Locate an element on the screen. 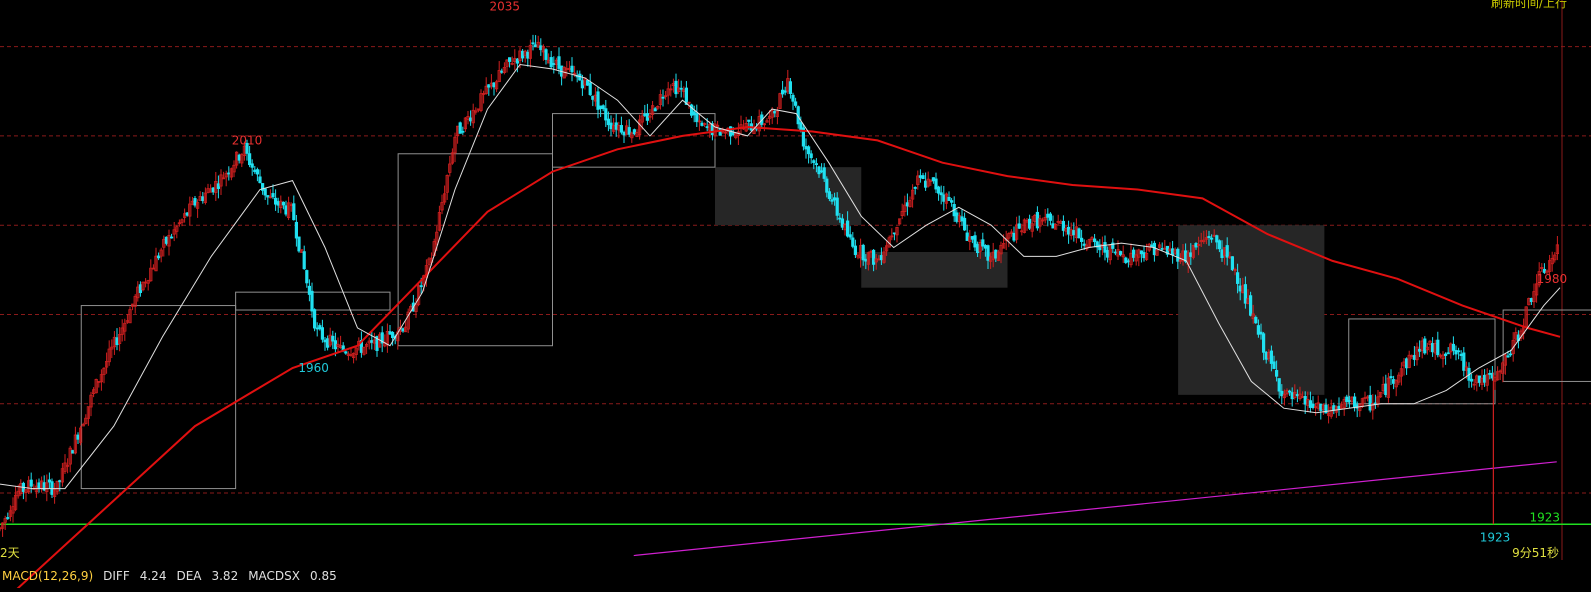  diff-value: 4.24 is located at coordinates (153, 575).